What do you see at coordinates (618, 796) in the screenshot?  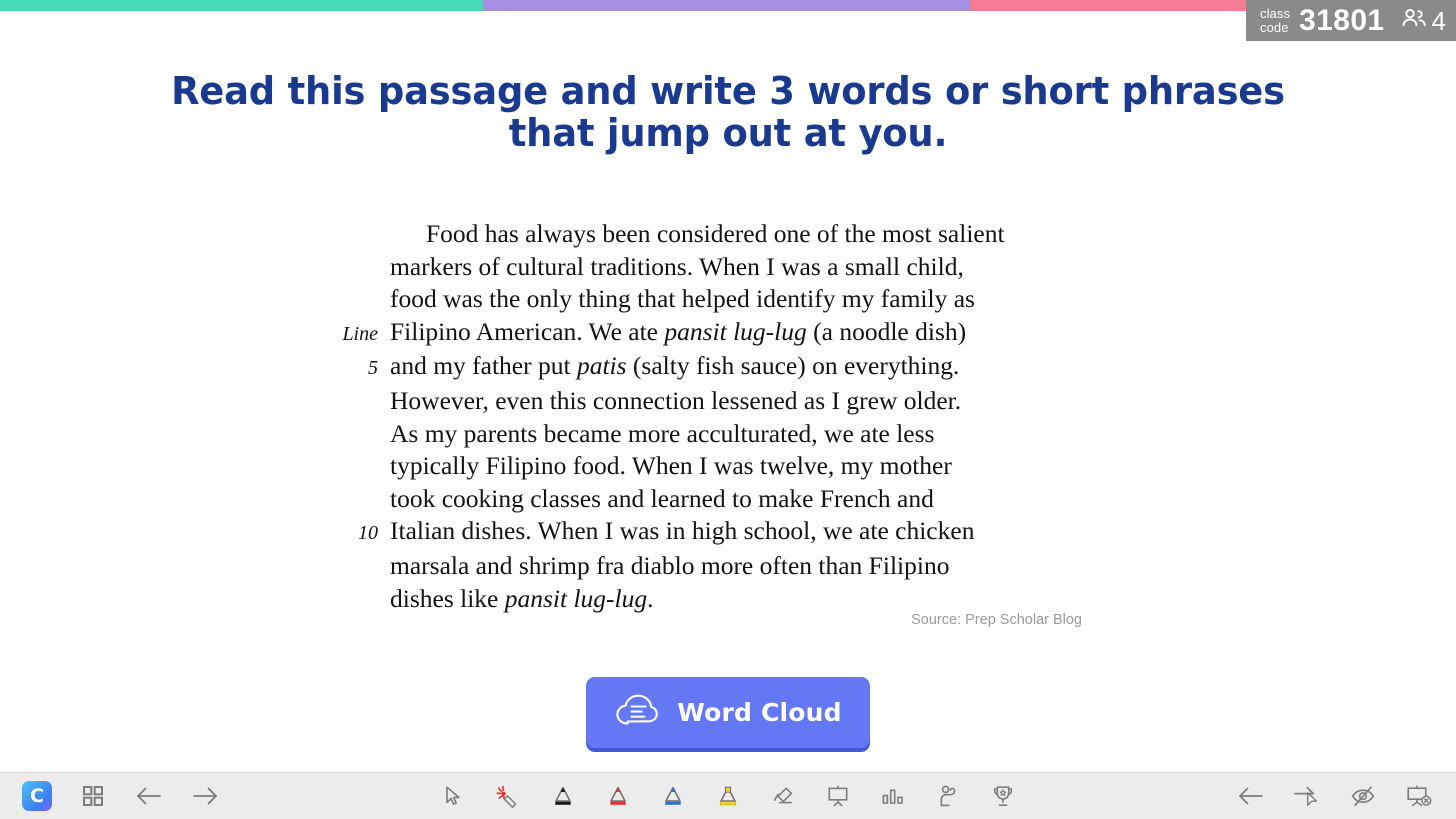 I see `red-pen-tool` at bounding box center [618, 796].